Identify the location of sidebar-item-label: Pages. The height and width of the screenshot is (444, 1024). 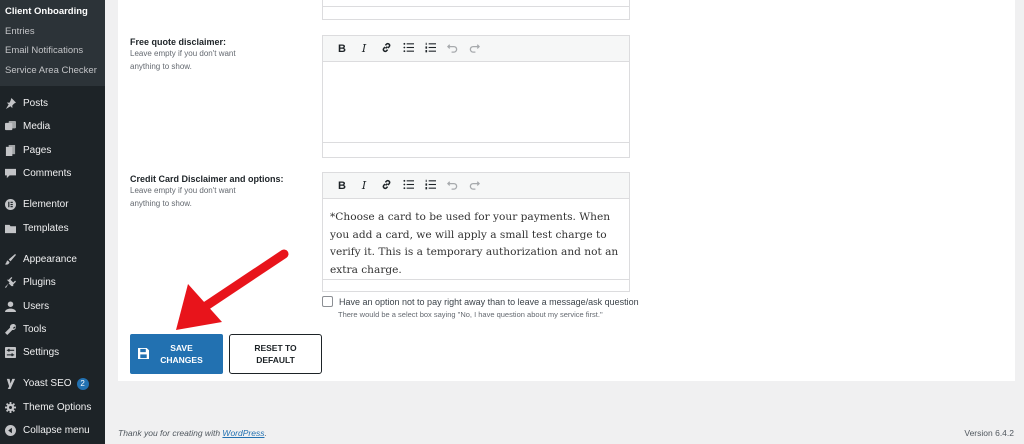
(37, 150).